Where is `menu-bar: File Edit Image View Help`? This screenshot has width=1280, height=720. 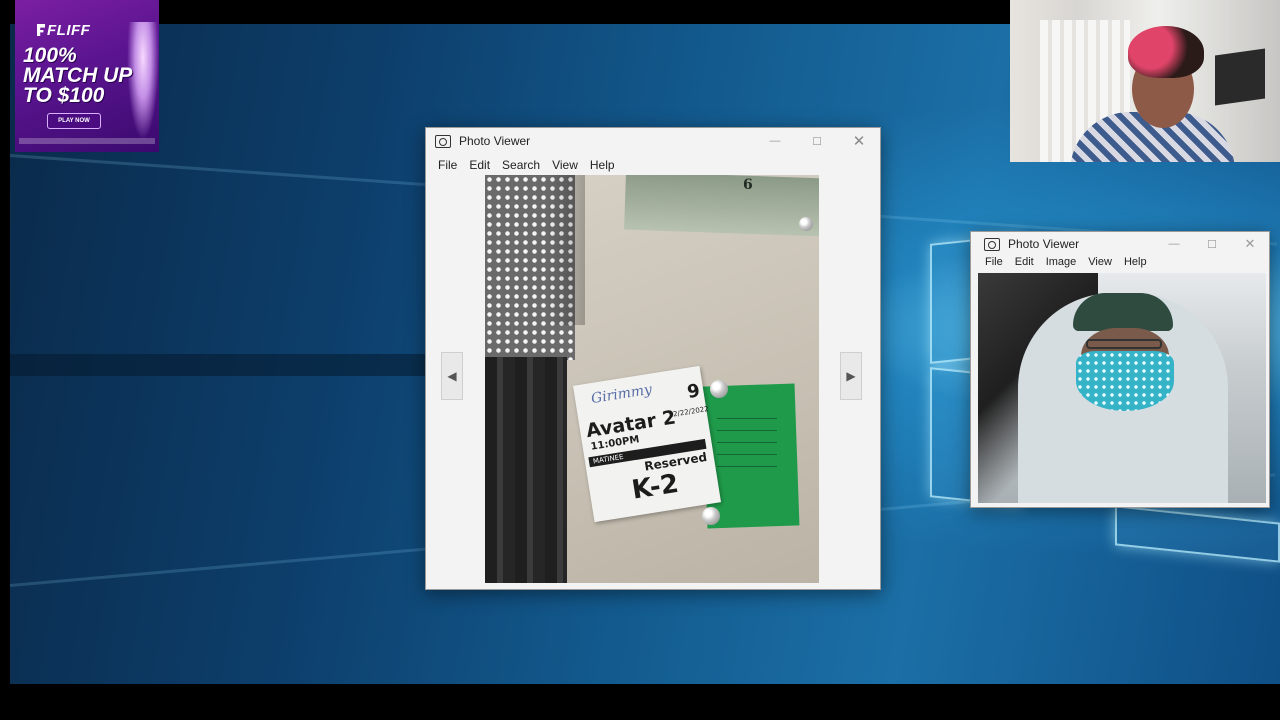
menu-bar: File Edit Image View Help is located at coordinates (1120, 262).